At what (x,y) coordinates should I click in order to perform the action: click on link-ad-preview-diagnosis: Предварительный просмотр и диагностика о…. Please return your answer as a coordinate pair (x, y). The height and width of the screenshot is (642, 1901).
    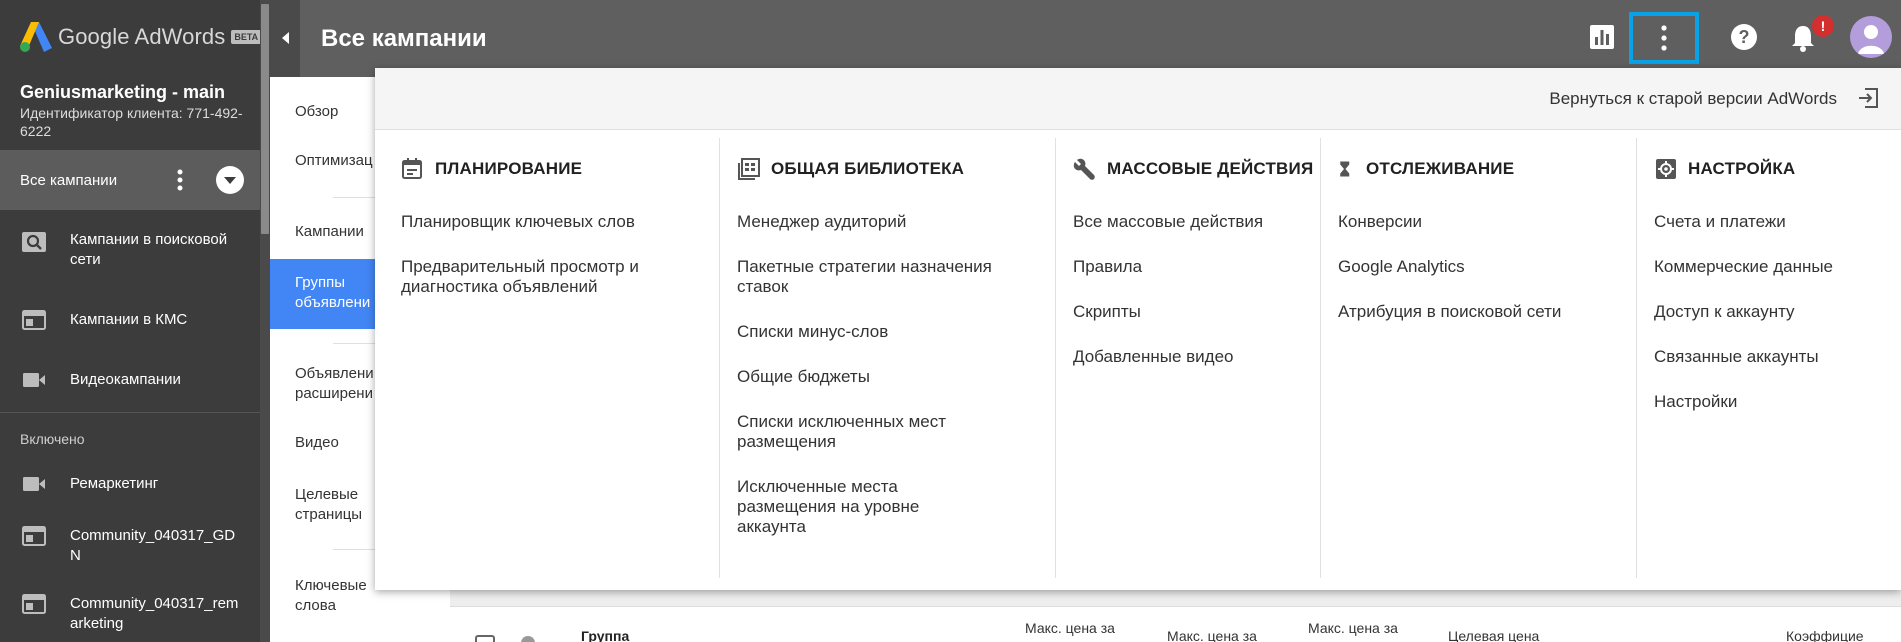
    Looking at the image, I should click on (546, 277).